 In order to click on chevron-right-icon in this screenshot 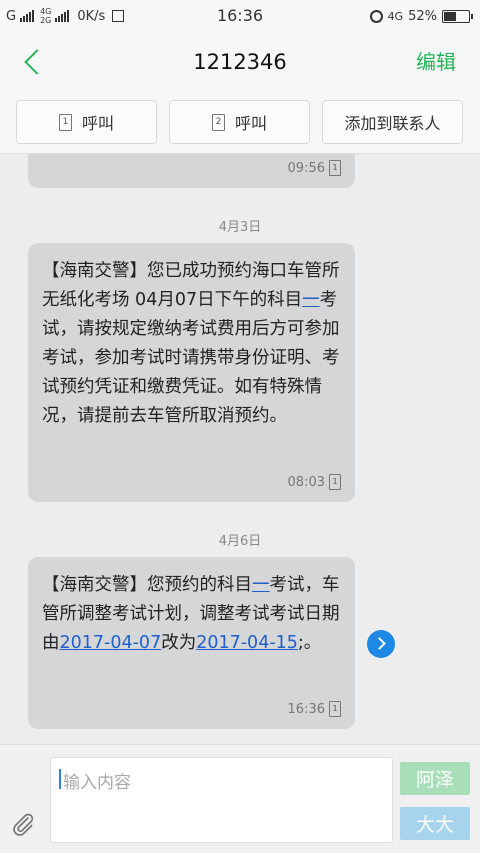, I will do `click(381, 644)`.